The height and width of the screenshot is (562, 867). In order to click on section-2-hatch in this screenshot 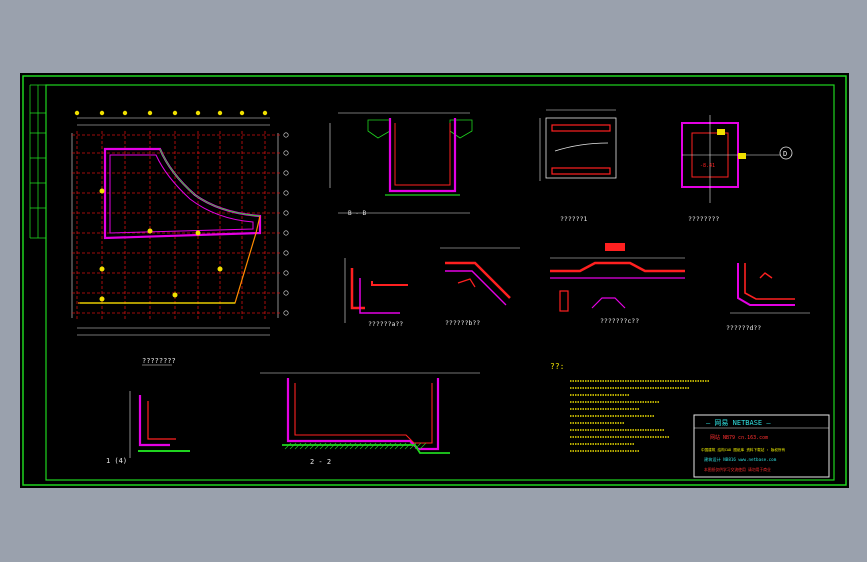, I will do `click(355, 446)`.